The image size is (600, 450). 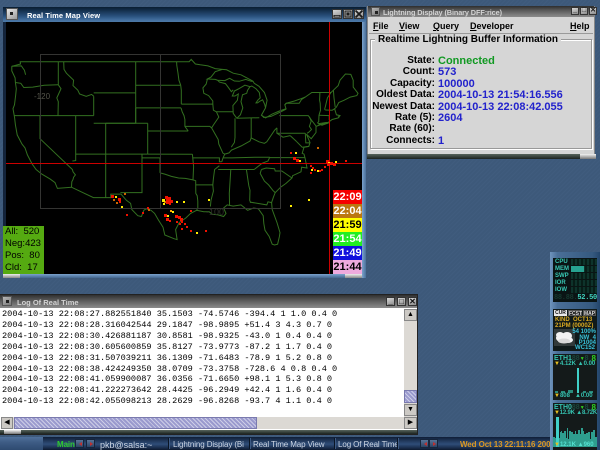 What do you see at coordinates (42, 96) in the screenshot?
I see `svg-text: -120` at bounding box center [42, 96].